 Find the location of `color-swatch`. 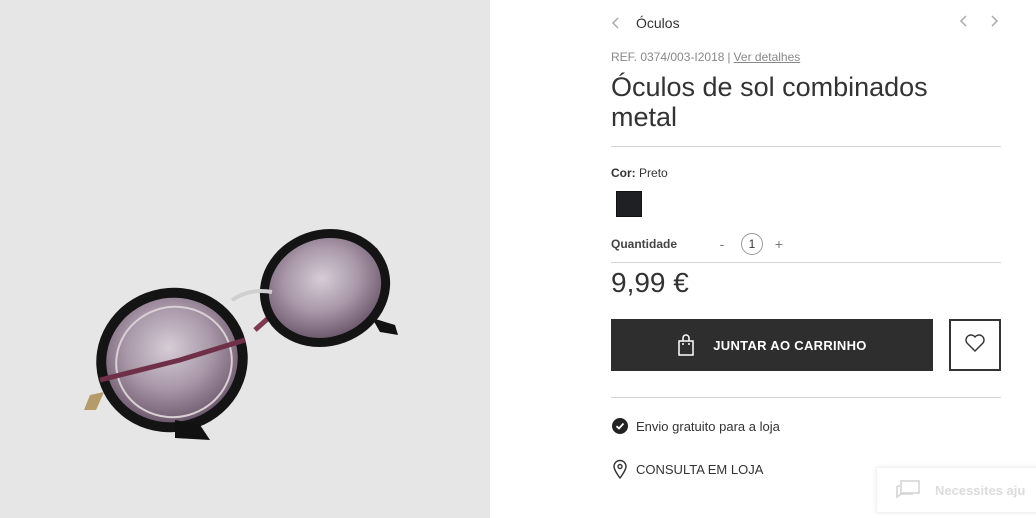

color-swatch is located at coordinates (629, 204).